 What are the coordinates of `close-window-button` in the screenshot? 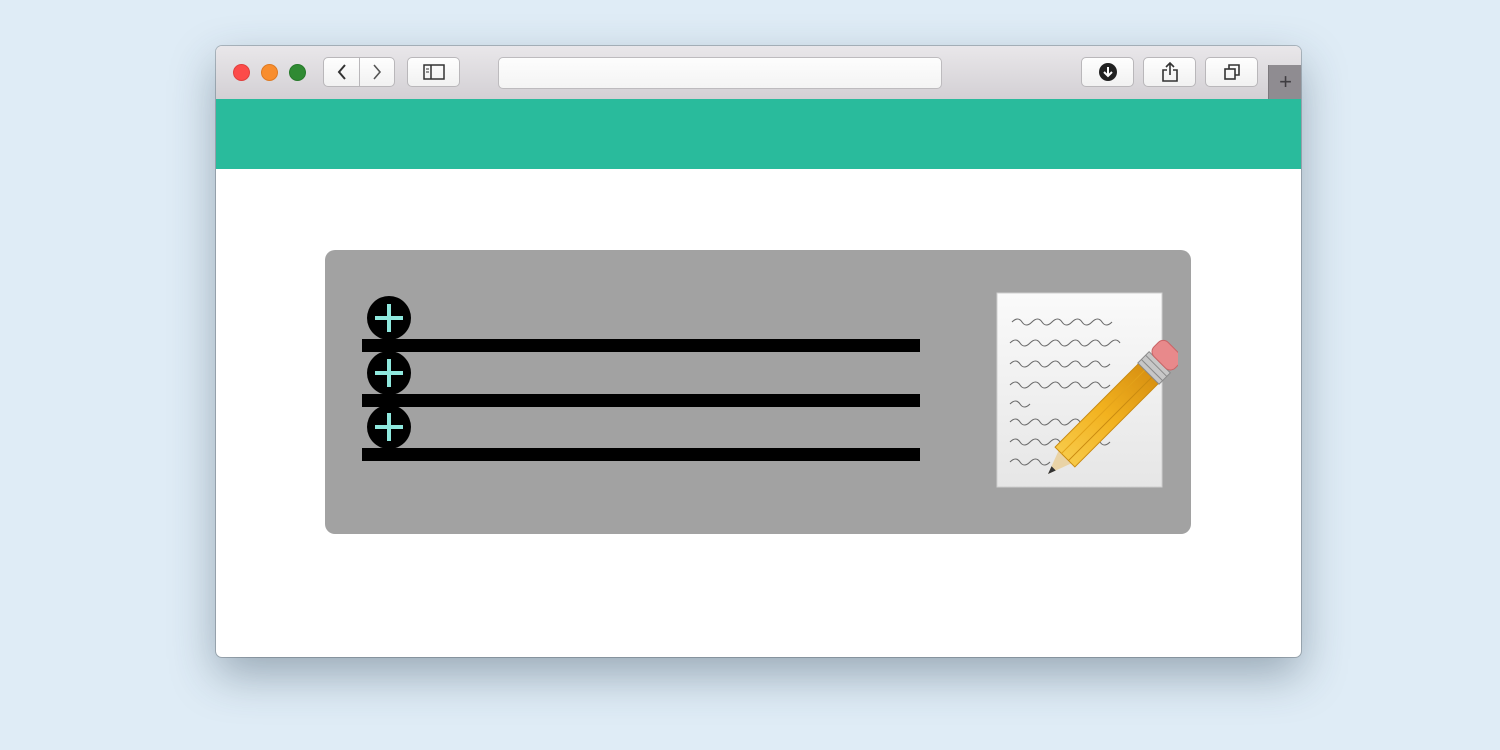 It's located at (241, 72).